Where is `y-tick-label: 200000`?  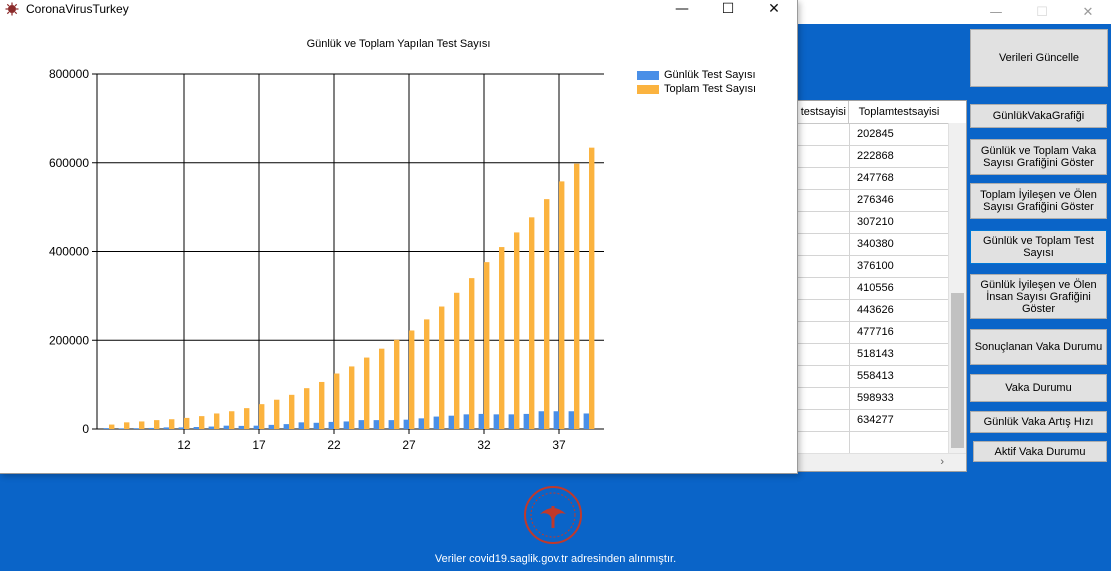
y-tick-label: 200000 is located at coordinates (69, 340).